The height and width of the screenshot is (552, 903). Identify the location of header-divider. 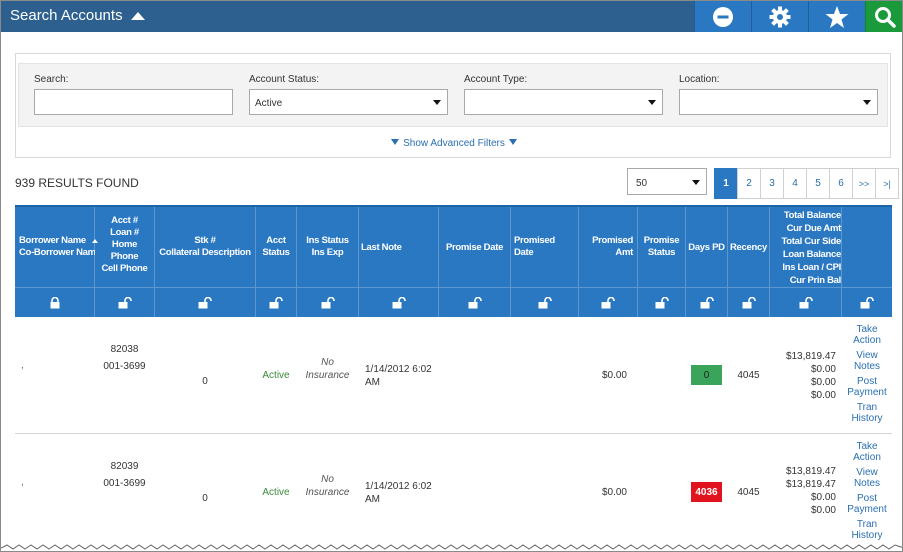
(453, 287).